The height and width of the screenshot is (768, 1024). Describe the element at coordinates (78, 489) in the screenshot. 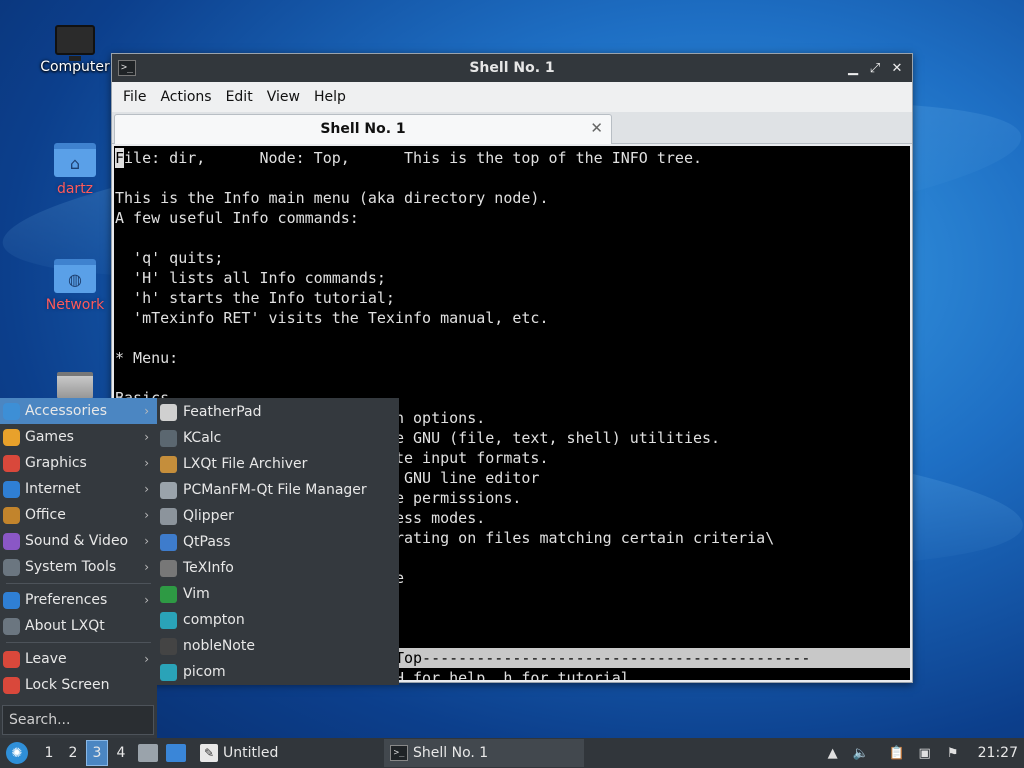

I see `menu-item-internet: Internet ›` at that location.